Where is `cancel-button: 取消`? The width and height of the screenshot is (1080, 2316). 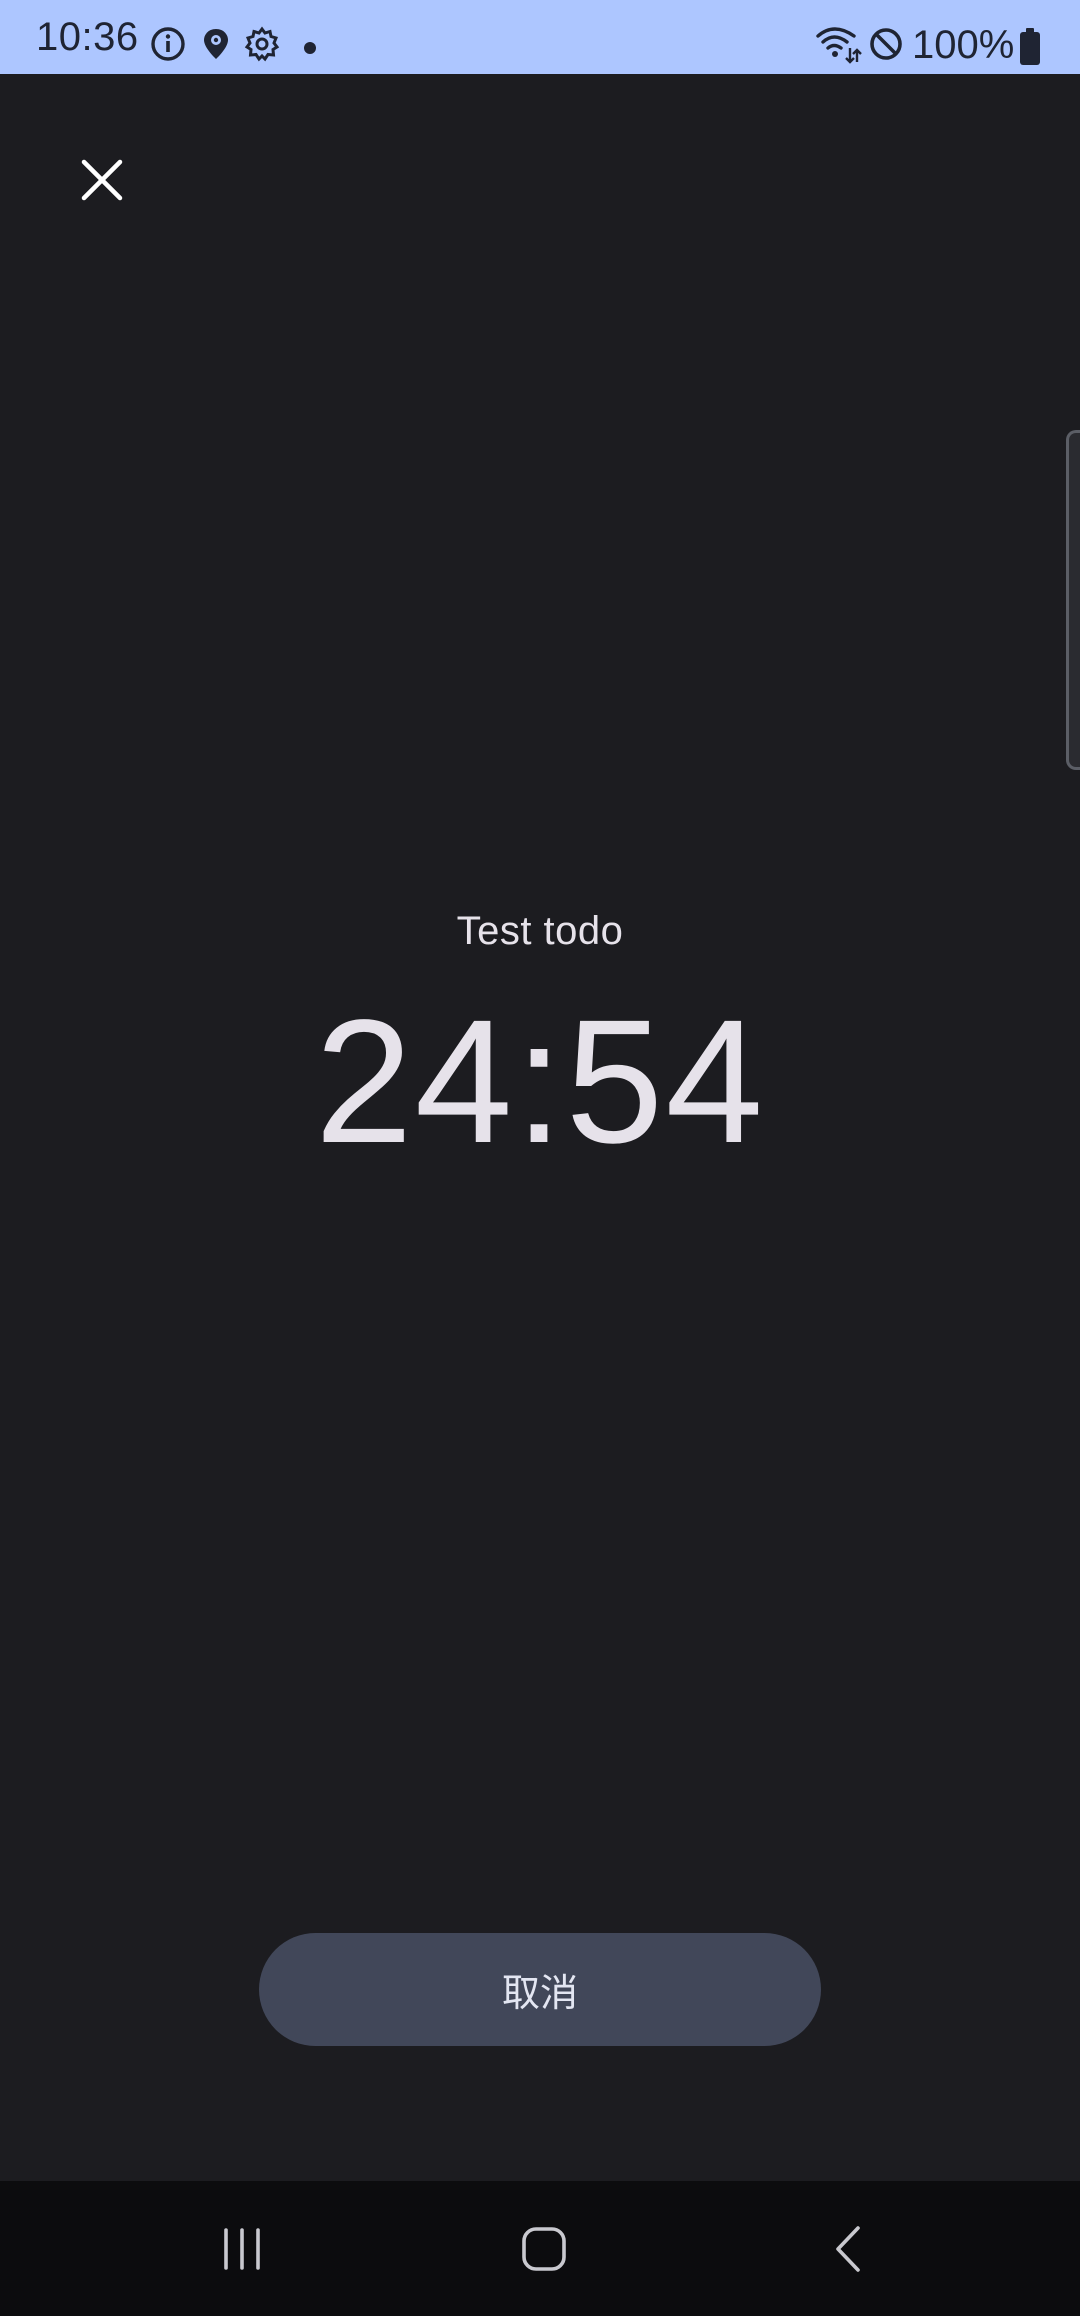 cancel-button: 取消 is located at coordinates (540, 1989).